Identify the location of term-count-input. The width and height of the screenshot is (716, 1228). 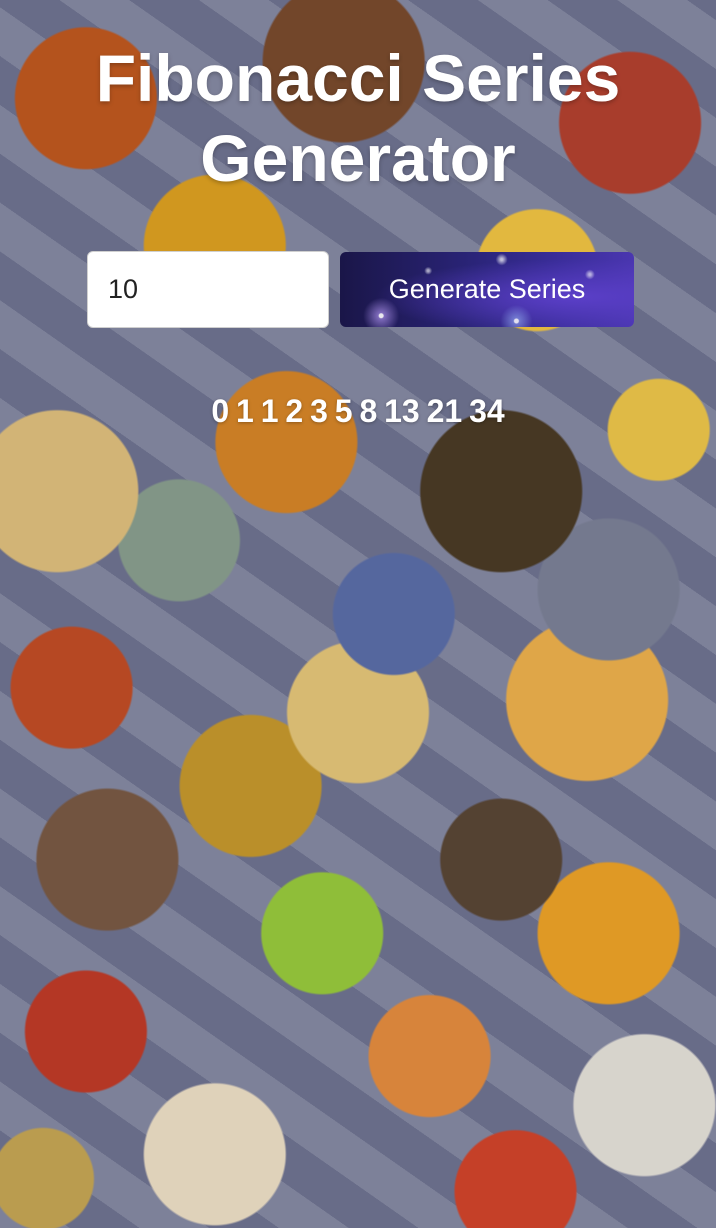
(208, 289).